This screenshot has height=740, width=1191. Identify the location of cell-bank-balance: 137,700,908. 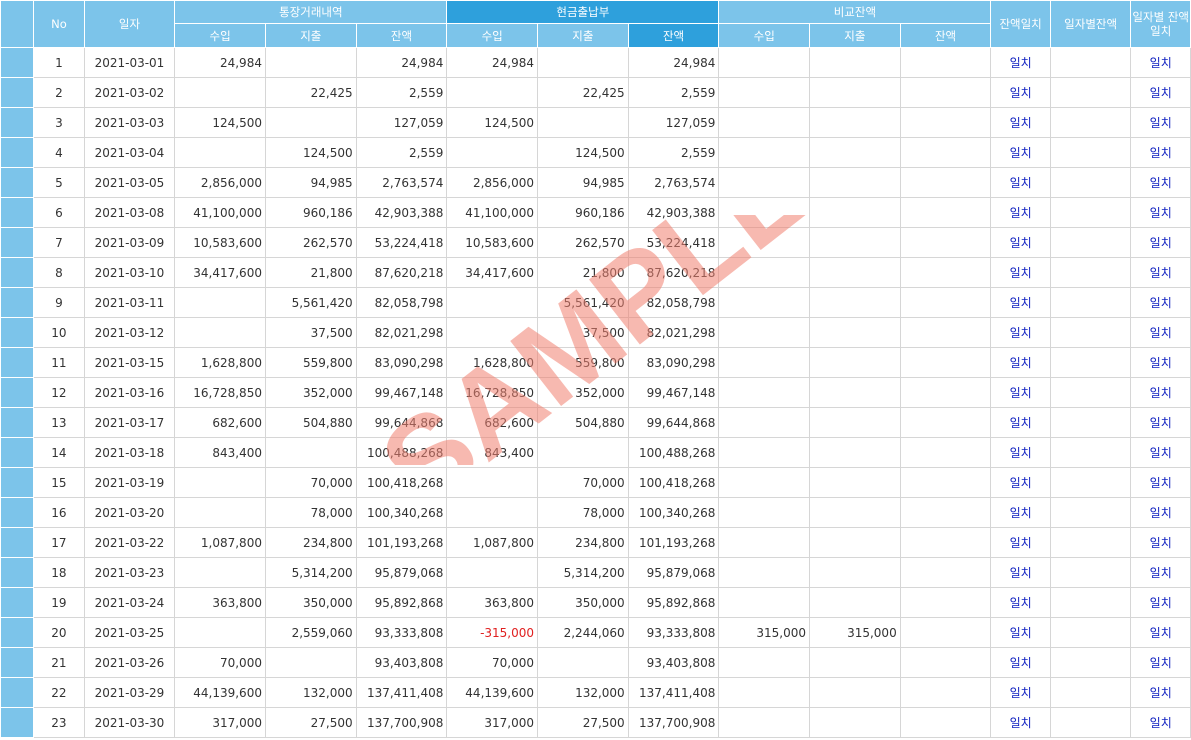
(402, 722).